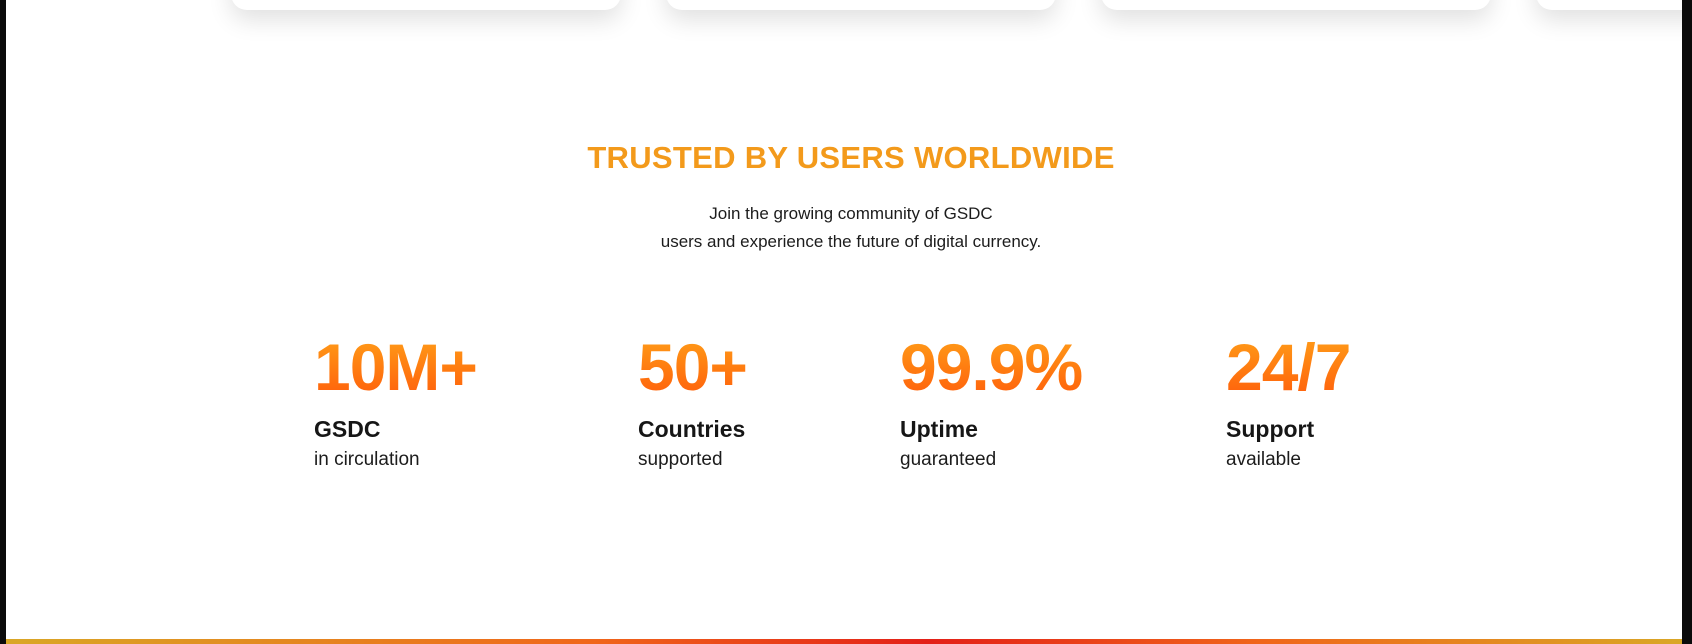  Describe the element at coordinates (692, 429) in the screenshot. I see `stat-label: Countries` at that location.